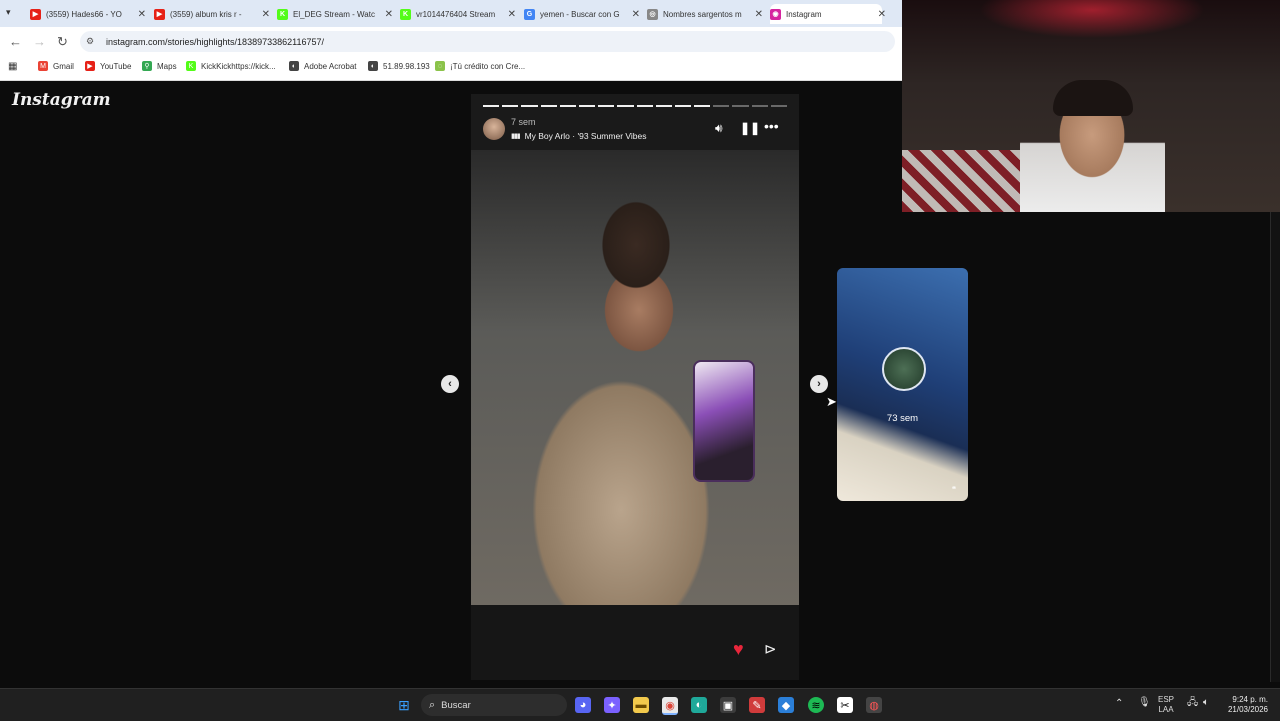 The width and height of the screenshot is (1280, 721). What do you see at coordinates (816, 705) in the screenshot?
I see `spotify-icon: ≋` at bounding box center [816, 705].